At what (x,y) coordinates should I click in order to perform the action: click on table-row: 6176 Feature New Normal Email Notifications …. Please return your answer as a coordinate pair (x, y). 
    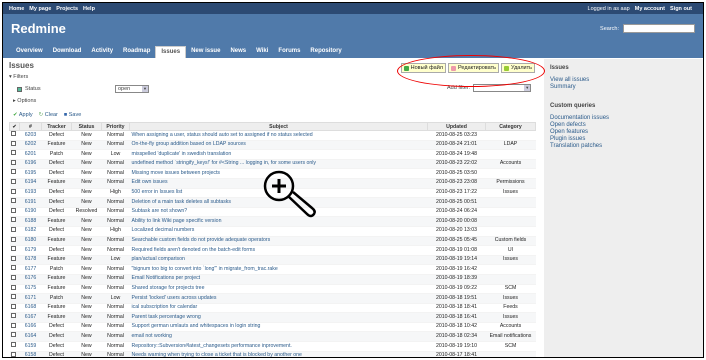
    Looking at the image, I should click on (272, 279).